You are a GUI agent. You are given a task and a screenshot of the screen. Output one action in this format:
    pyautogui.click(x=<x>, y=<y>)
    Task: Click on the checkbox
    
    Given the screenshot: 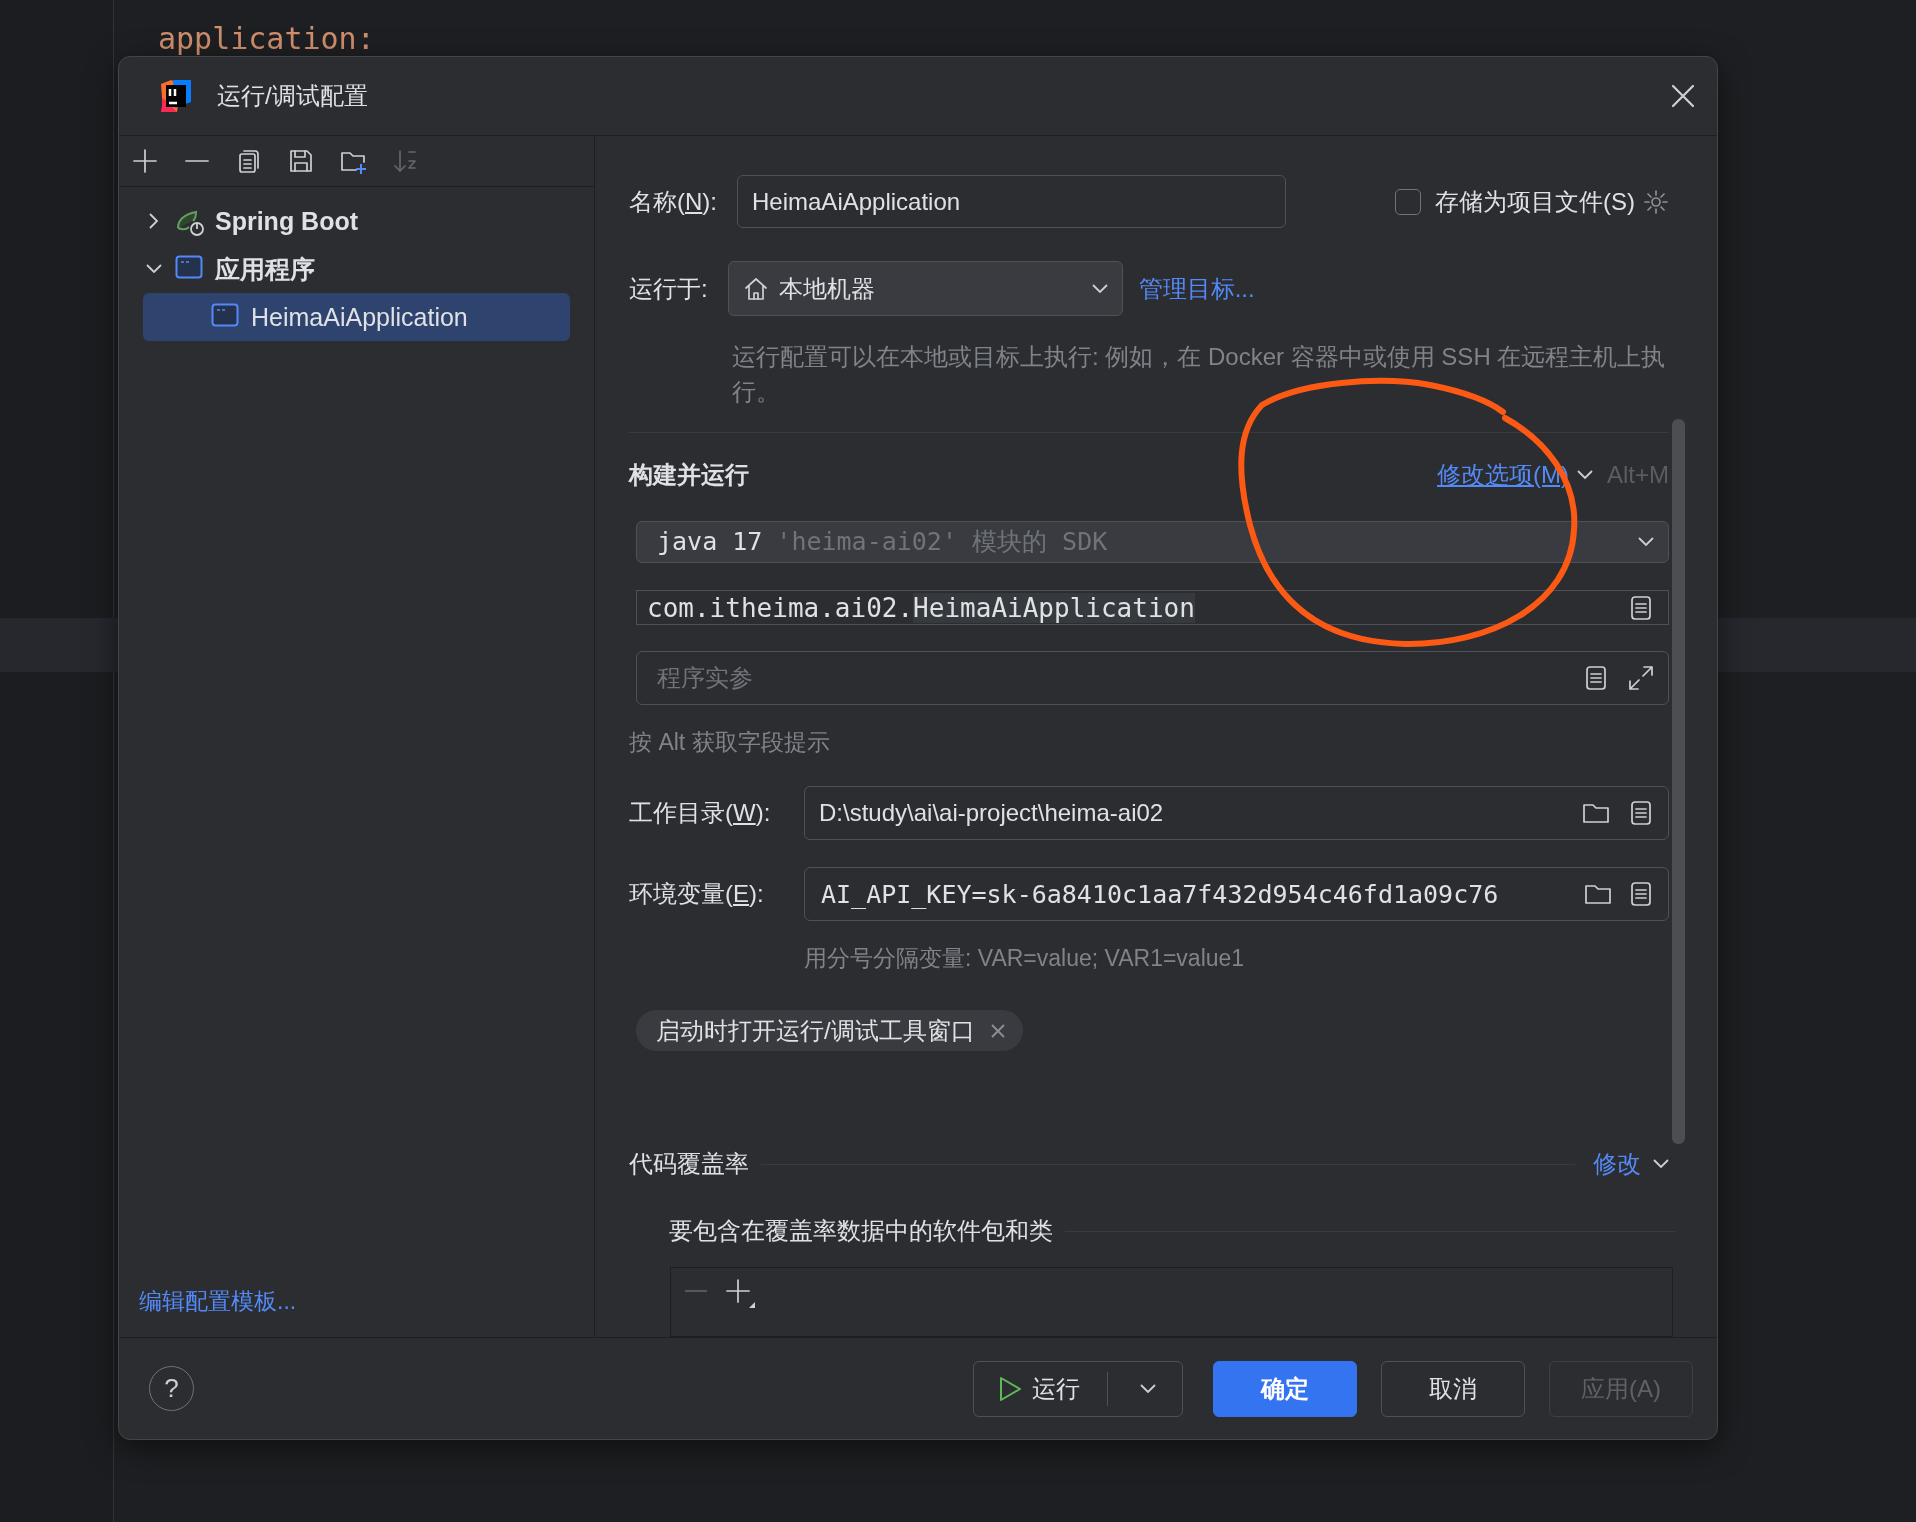 What is the action you would take?
    pyautogui.click(x=1408, y=201)
    